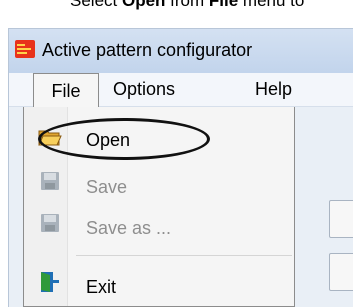 This screenshot has width=353, height=307. I want to click on menu-help: Help, so click(273, 89).